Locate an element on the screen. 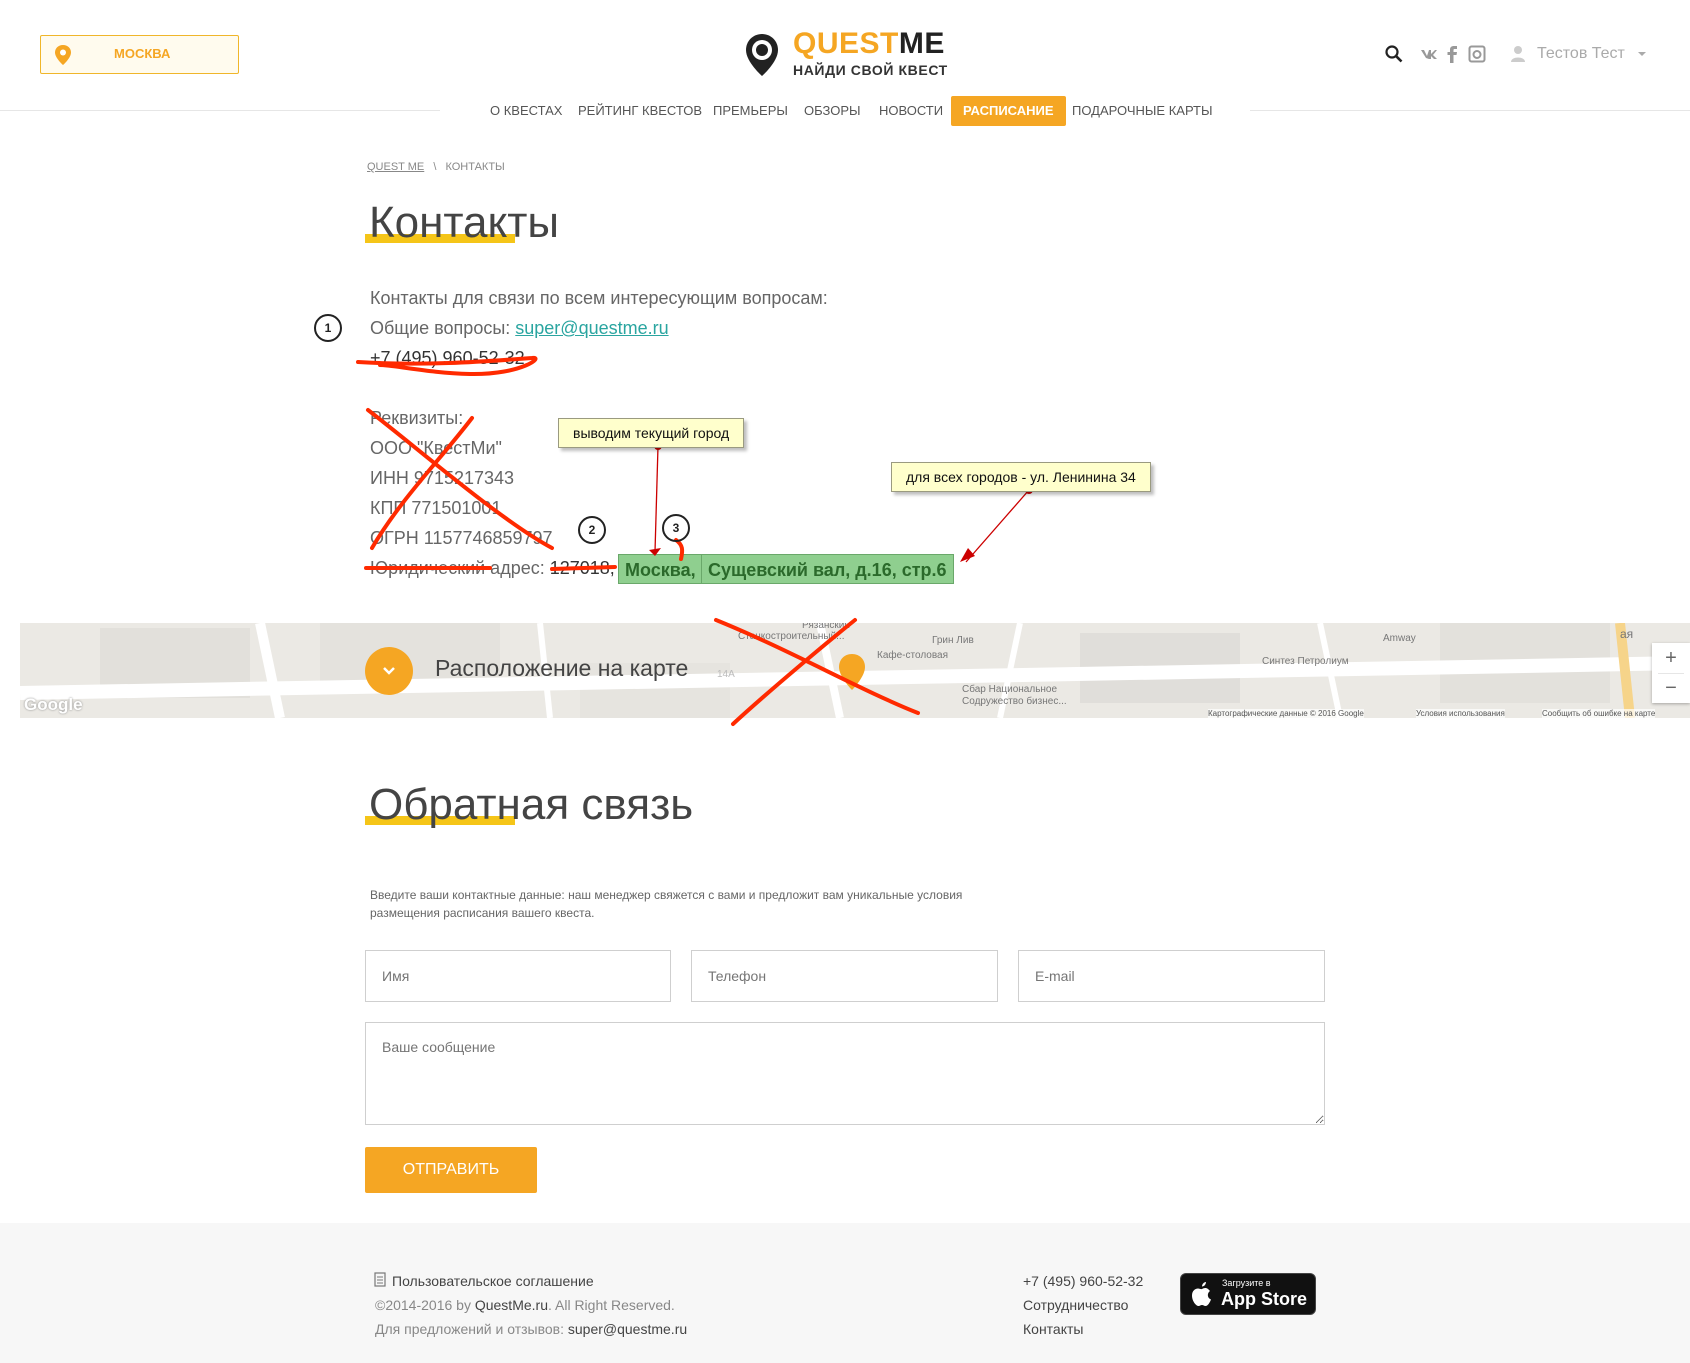  email-input is located at coordinates (1171, 976).